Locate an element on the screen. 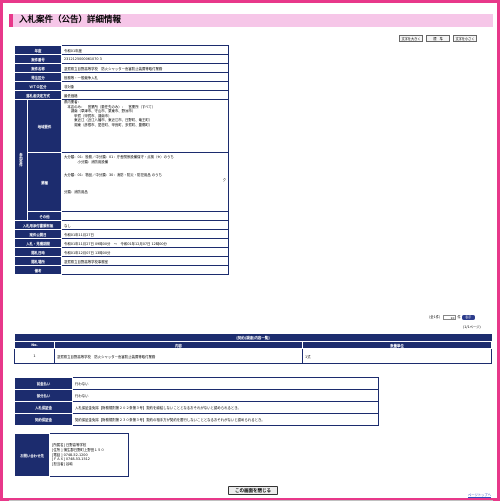 The height and width of the screenshot is (501, 500). label-keiyaku-hoshokin: 契約保証金 is located at coordinates (43, 419).